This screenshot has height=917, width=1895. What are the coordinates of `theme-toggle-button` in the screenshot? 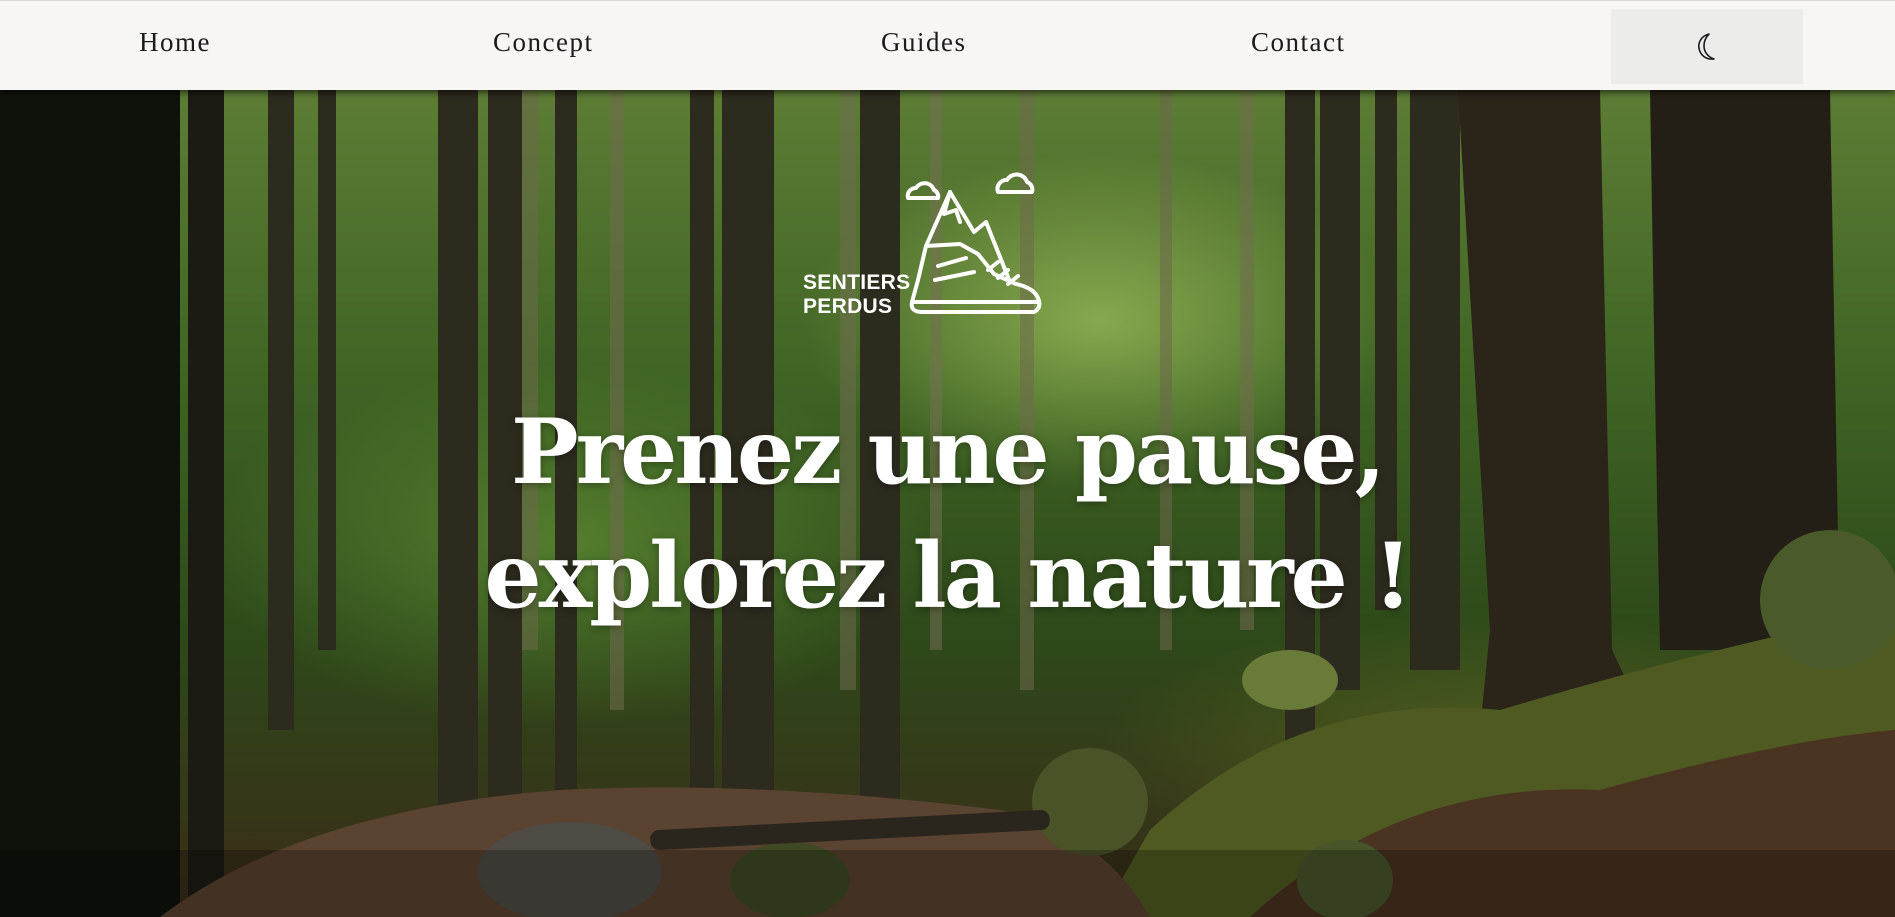 It's located at (1707, 46).